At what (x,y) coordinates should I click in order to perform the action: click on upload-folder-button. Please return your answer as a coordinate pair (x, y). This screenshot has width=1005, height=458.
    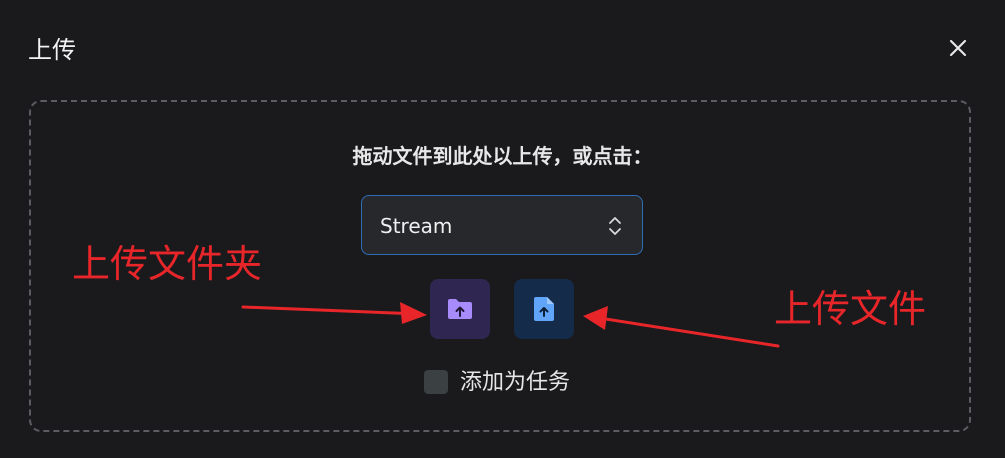
    Looking at the image, I should click on (460, 309).